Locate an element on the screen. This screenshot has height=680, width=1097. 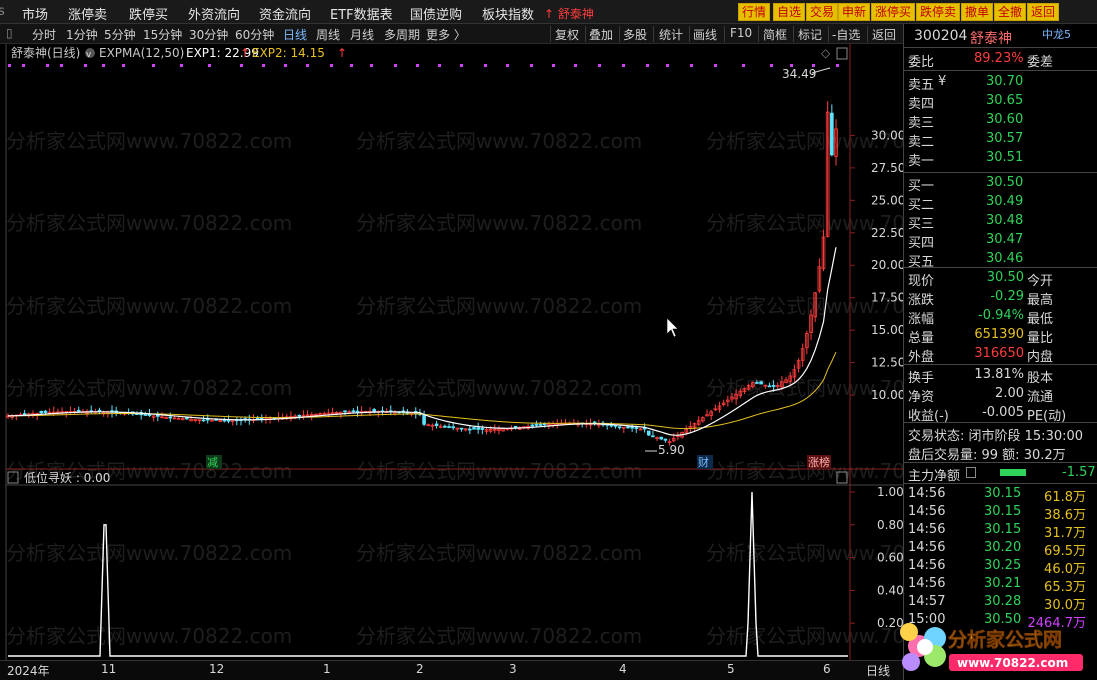
period-daily: 日线 is located at coordinates (295, 34).